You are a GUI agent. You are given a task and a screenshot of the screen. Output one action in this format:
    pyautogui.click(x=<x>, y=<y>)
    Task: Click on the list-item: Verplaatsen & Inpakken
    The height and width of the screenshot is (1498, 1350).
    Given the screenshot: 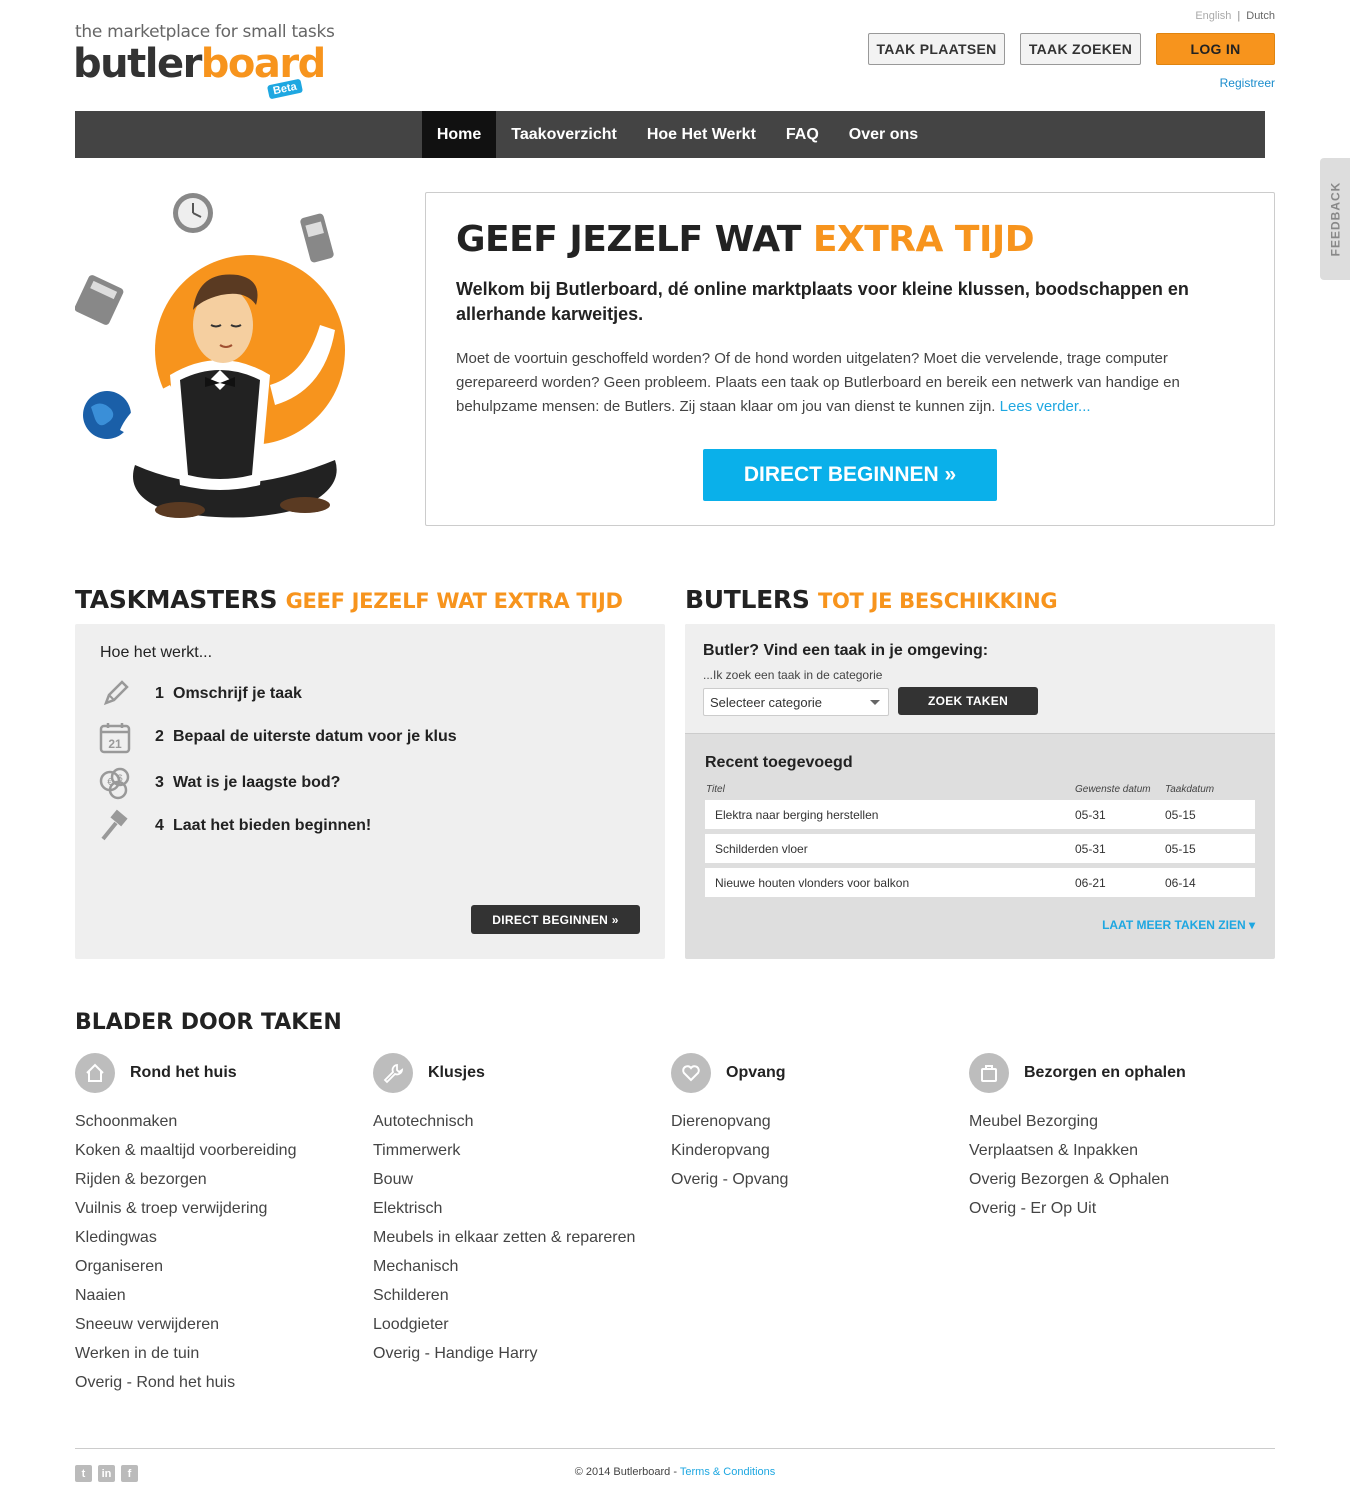 What is the action you would take?
    pyautogui.click(x=1114, y=1154)
    